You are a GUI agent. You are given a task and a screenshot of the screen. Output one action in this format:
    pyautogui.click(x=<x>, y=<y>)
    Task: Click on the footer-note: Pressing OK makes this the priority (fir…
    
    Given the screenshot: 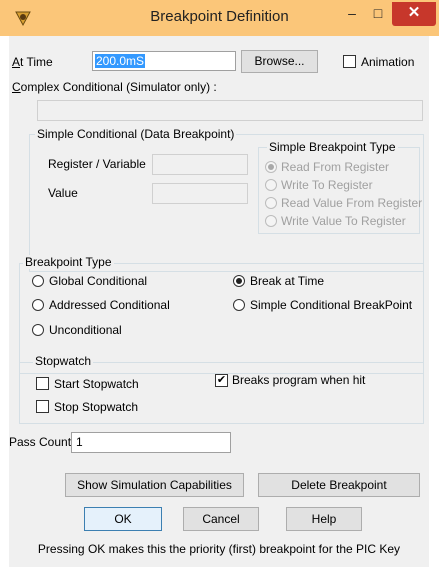 What is the action you would take?
    pyautogui.click(x=219, y=549)
    